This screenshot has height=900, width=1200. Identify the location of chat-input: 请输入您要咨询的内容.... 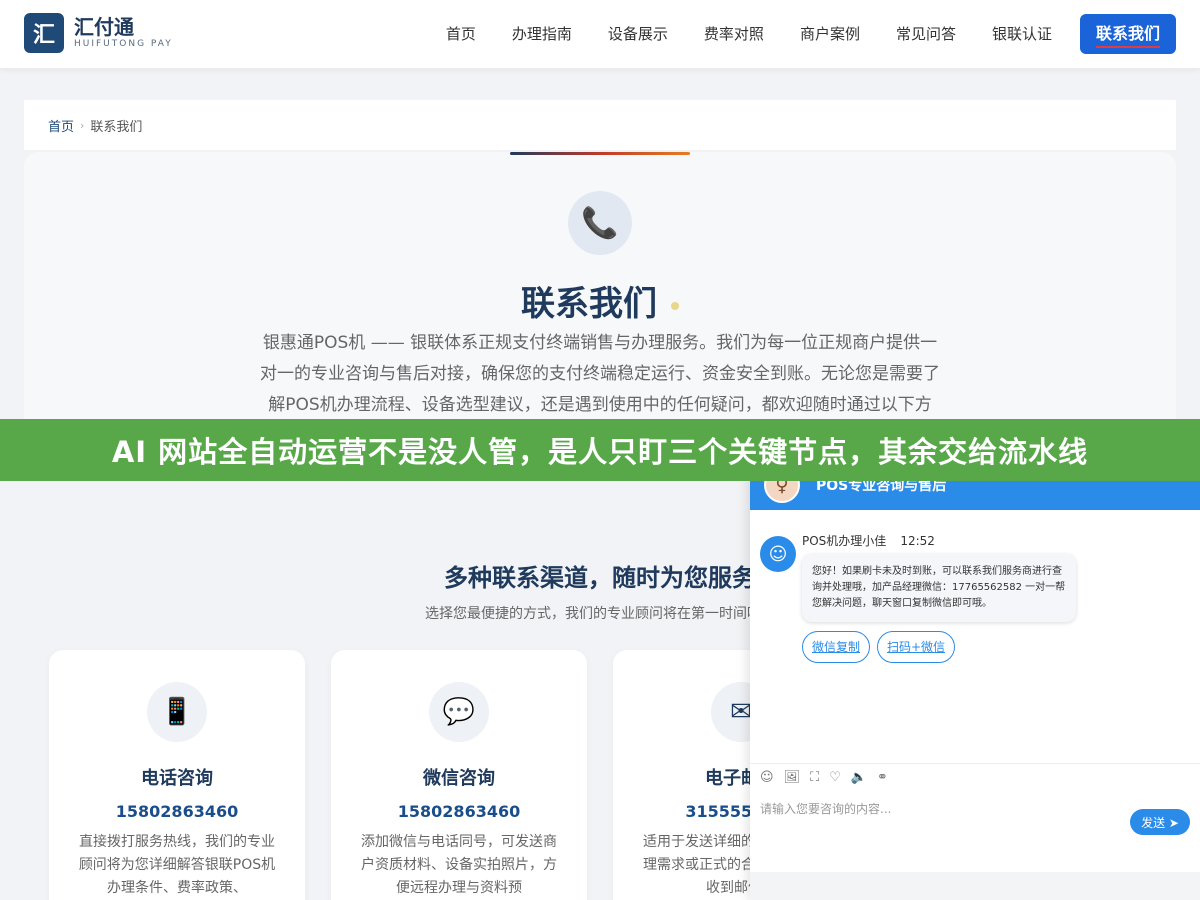
(825, 808).